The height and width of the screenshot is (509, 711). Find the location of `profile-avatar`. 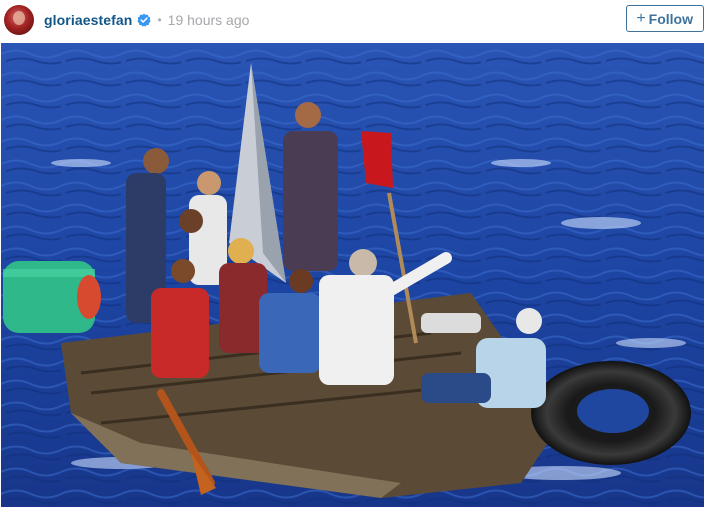

profile-avatar is located at coordinates (19, 20).